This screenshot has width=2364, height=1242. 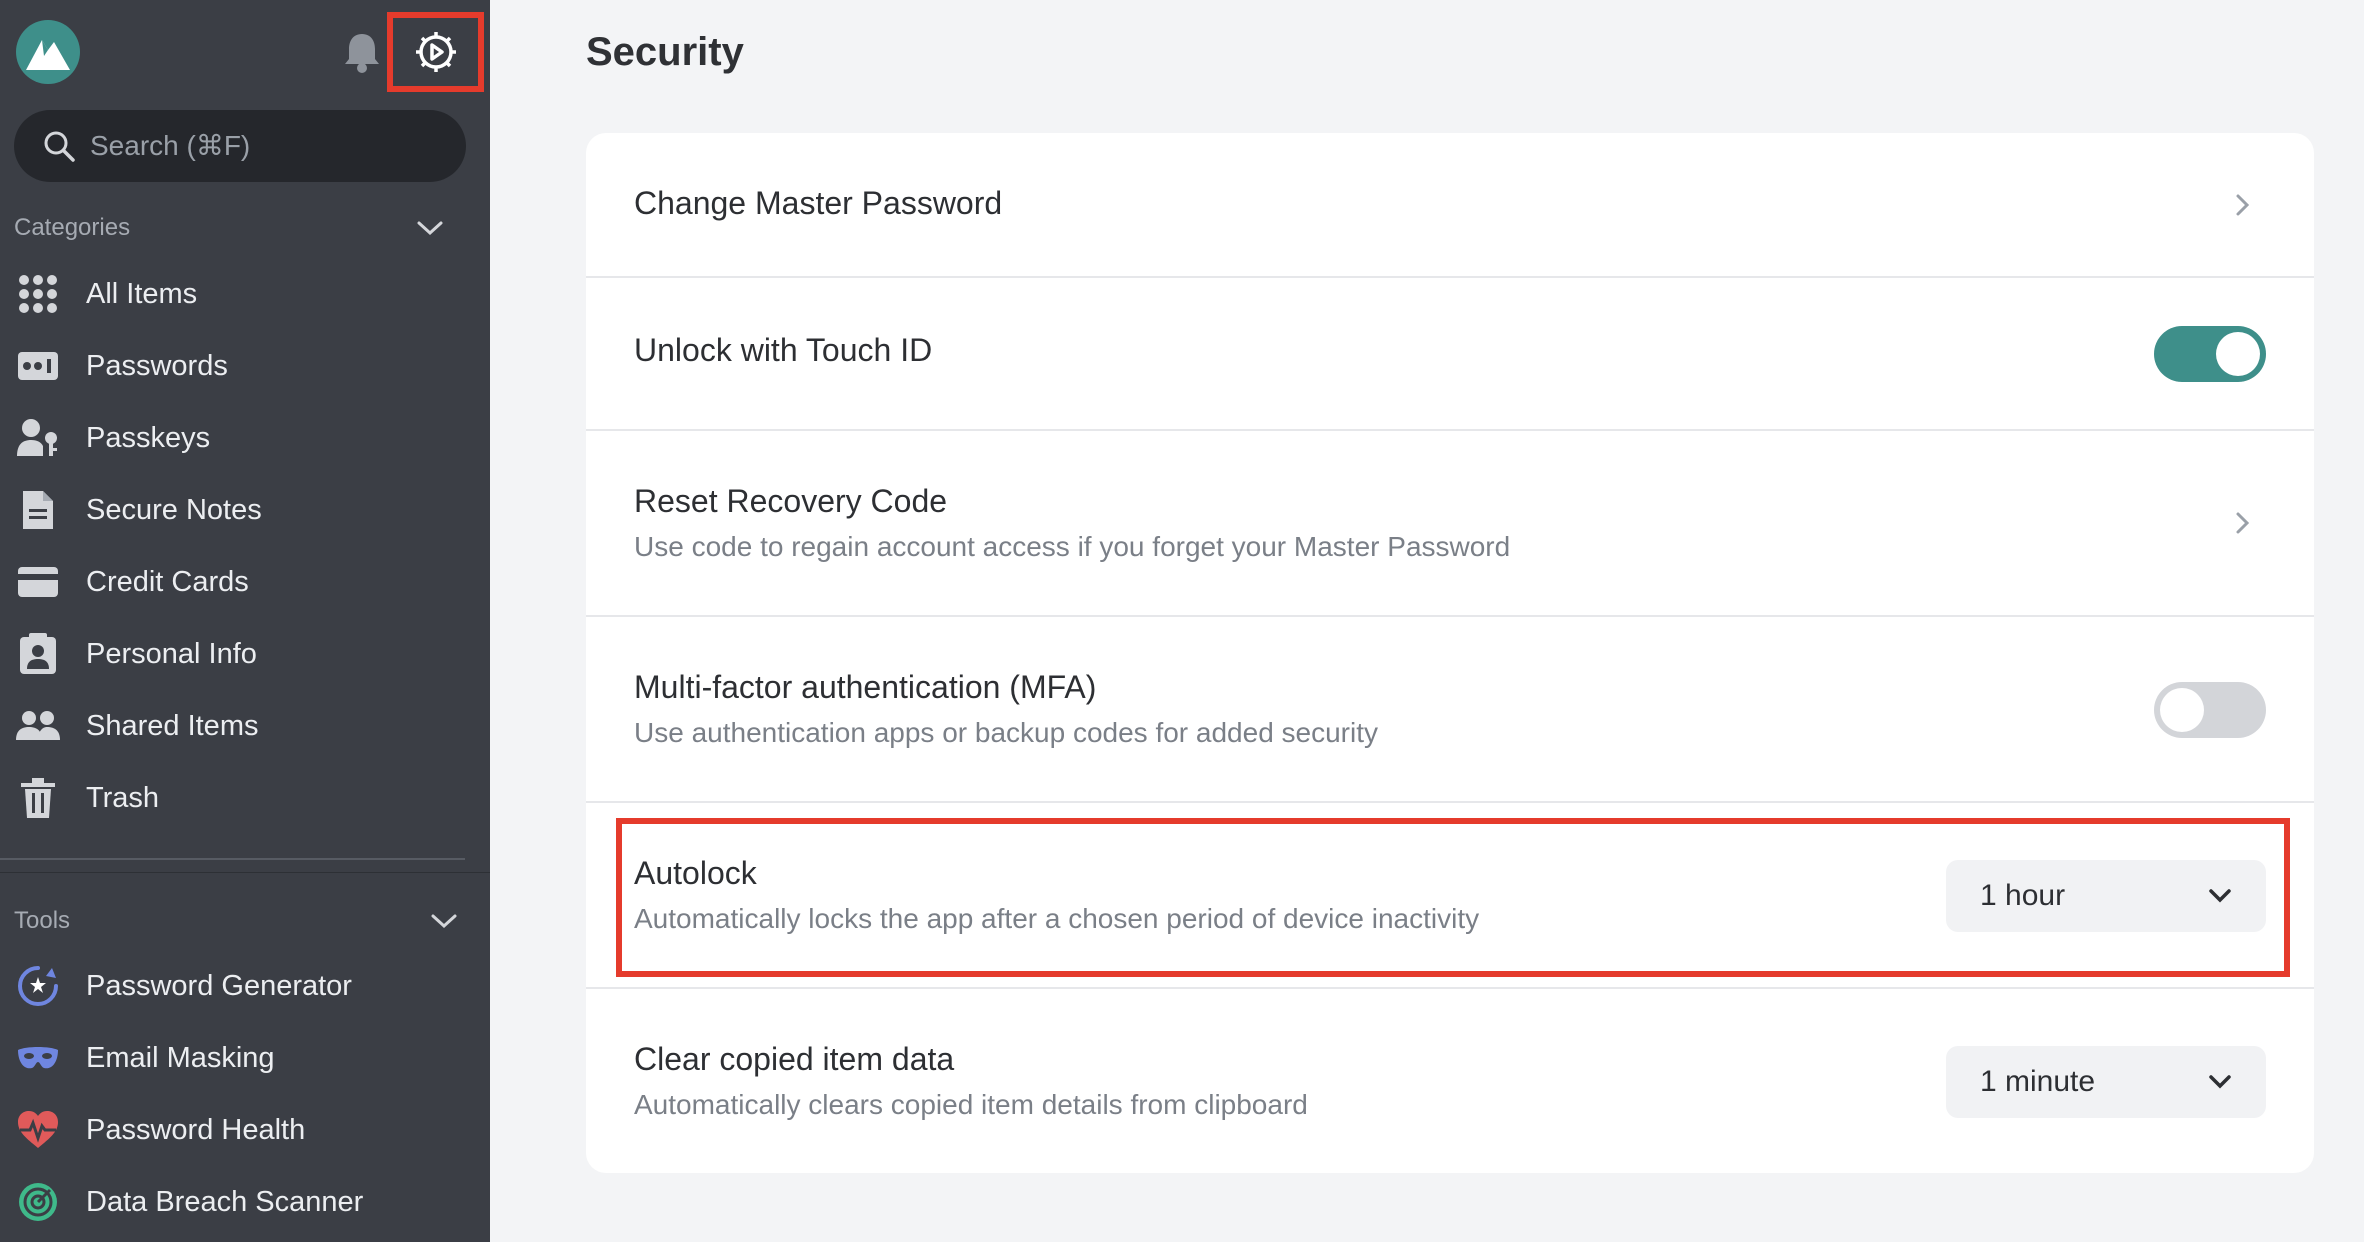 I want to click on sidebar-divider-shadow, so click(x=245, y=872).